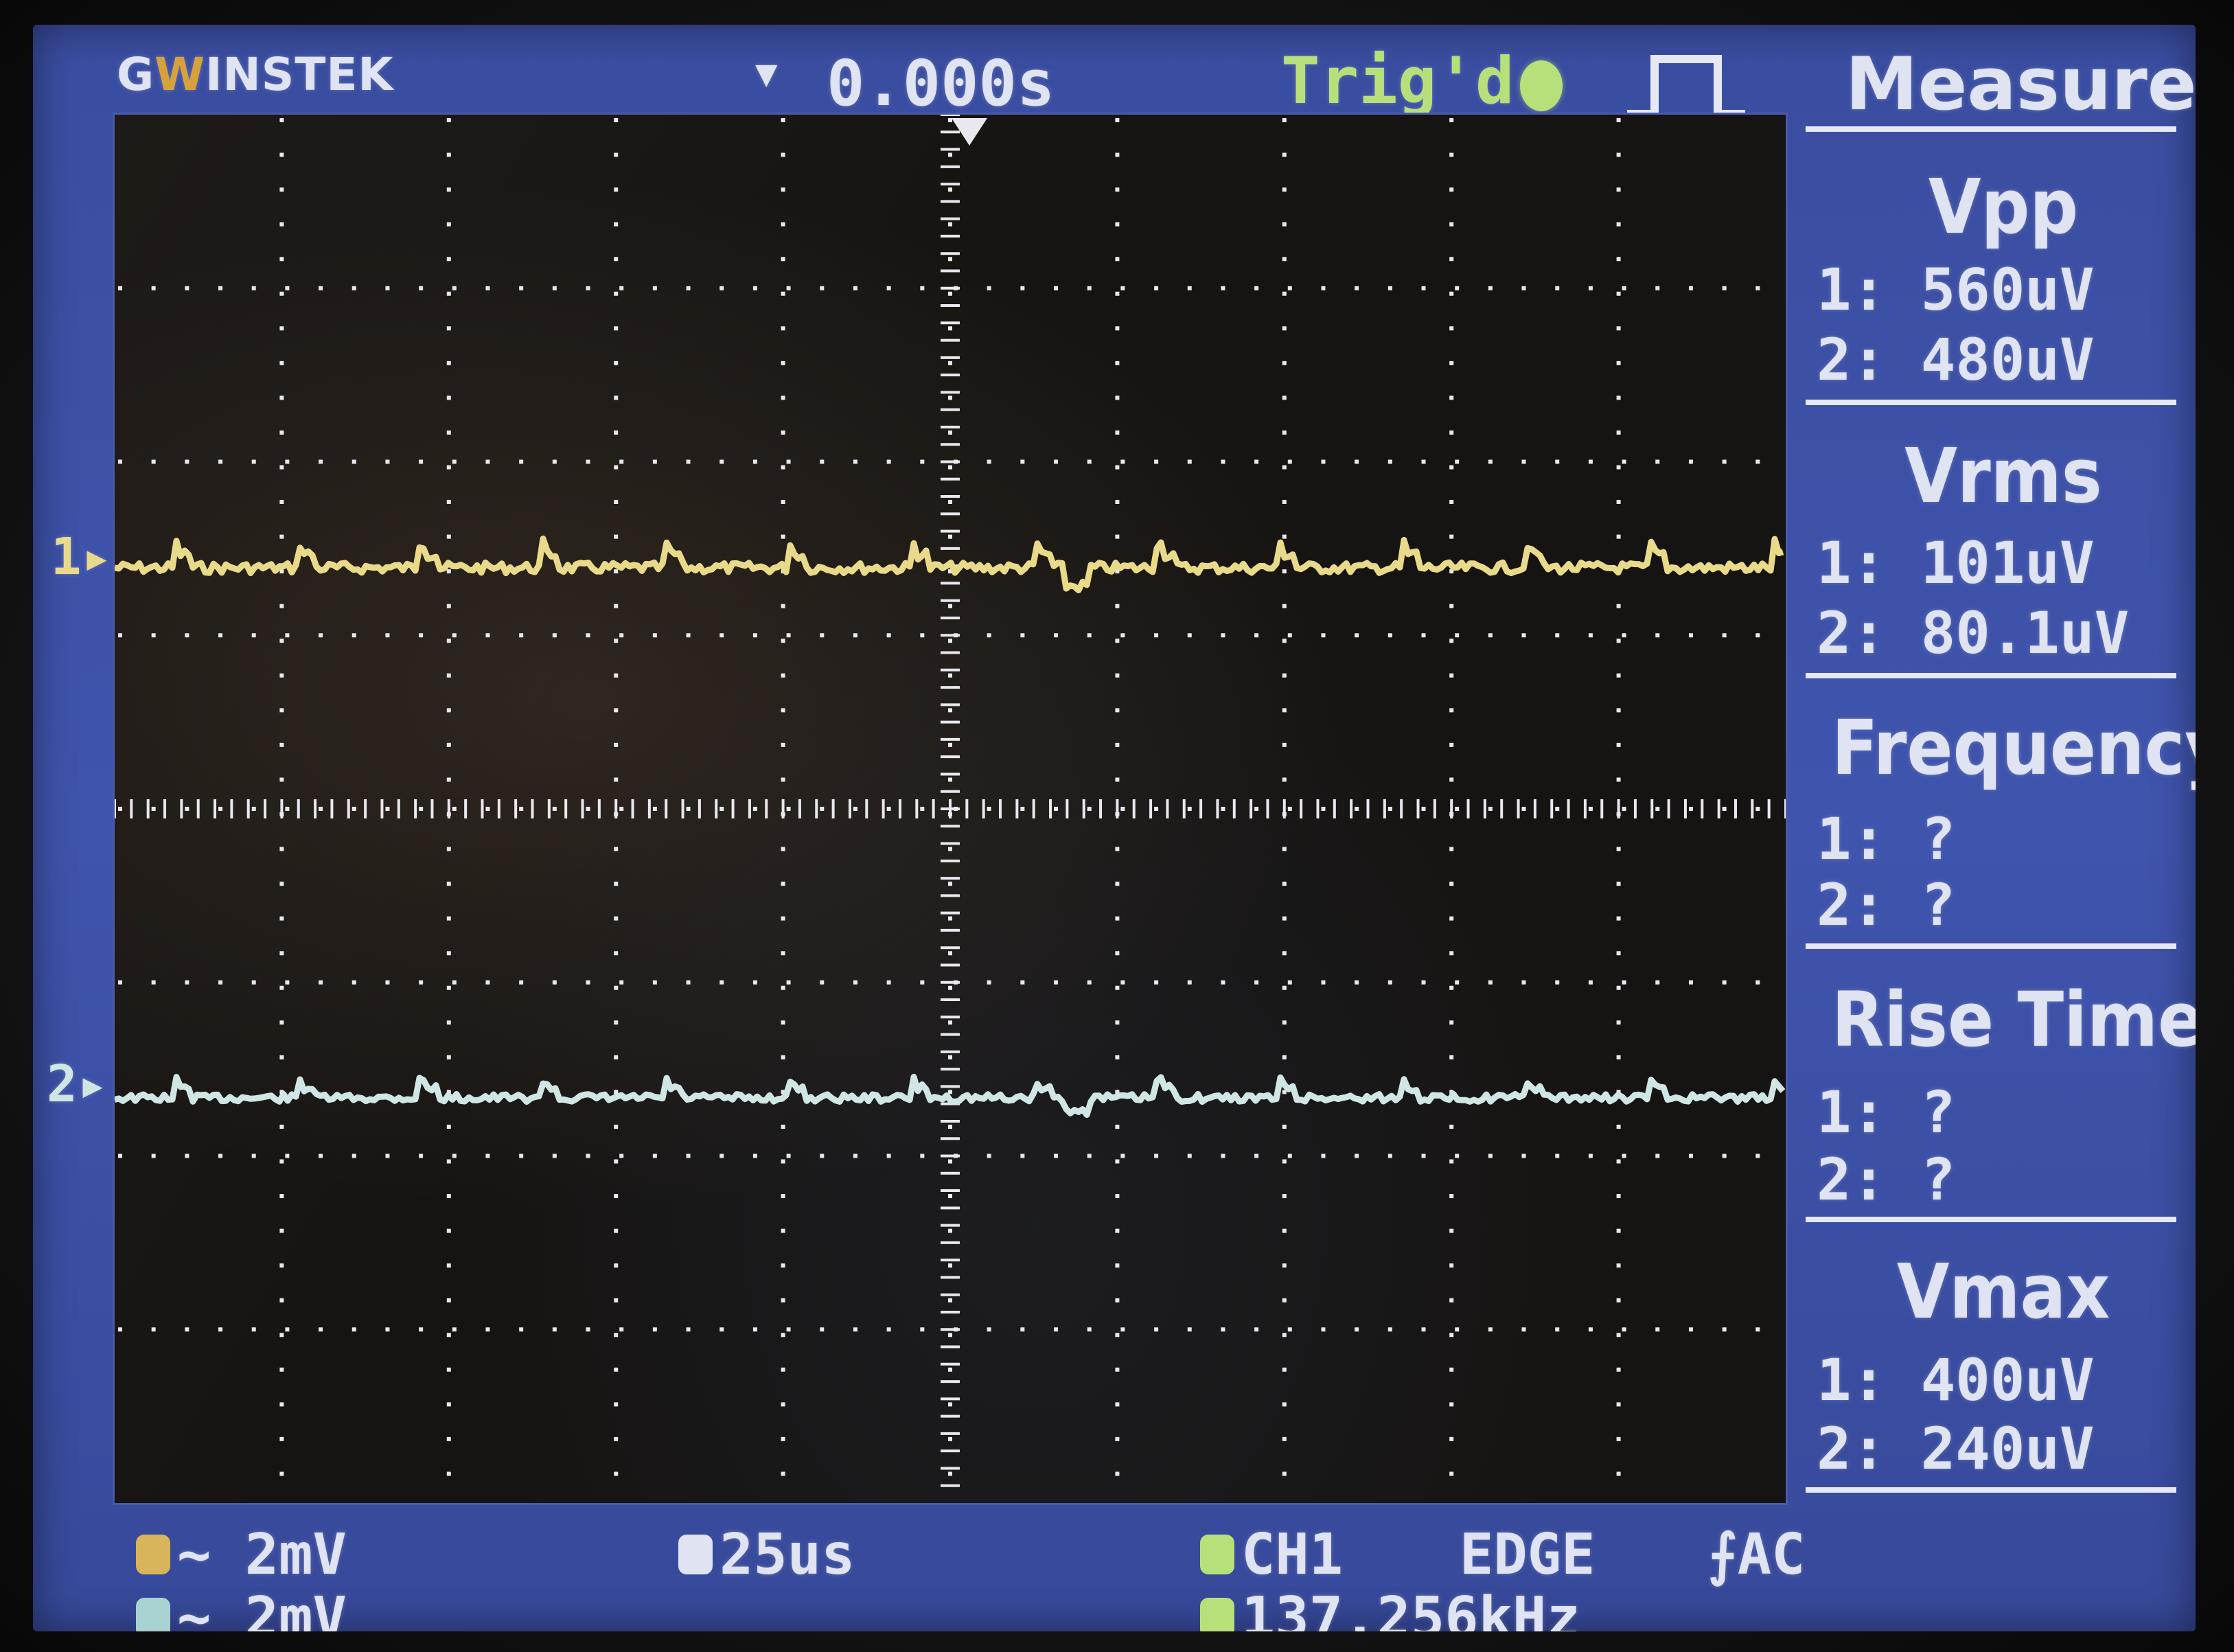 This screenshot has width=2234, height=1652. I want to click on rising-edge-icon: ⨍, so click(1723, 1554).